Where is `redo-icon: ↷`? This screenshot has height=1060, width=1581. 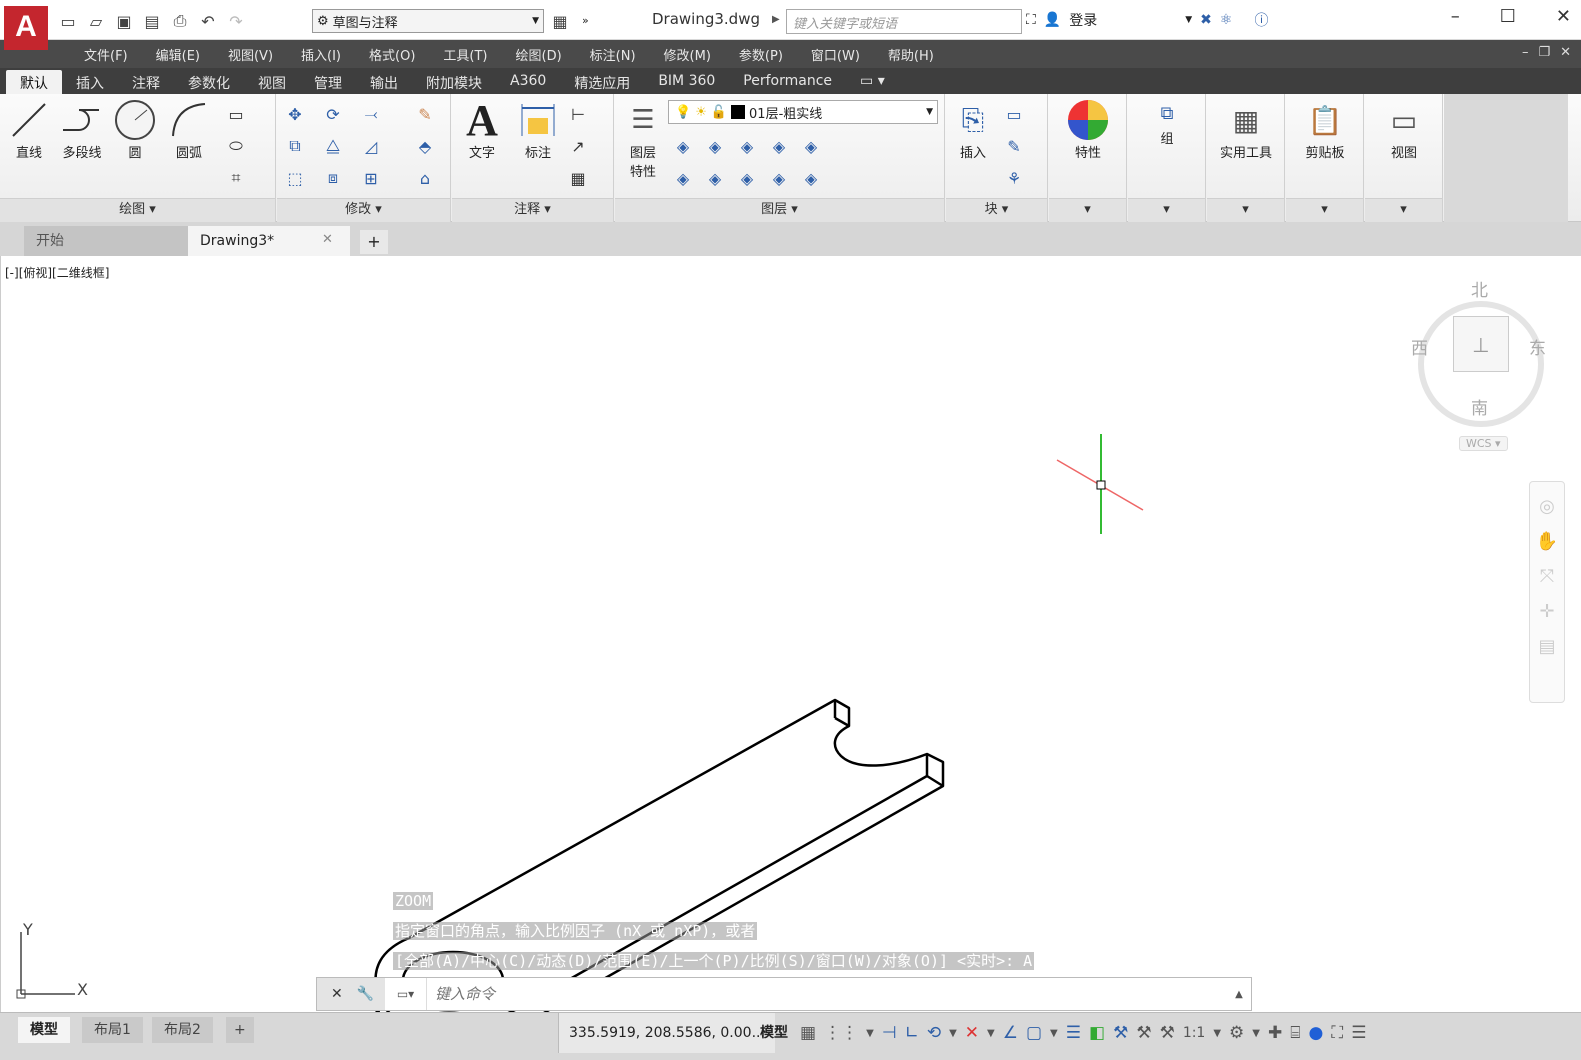 redo-icon: ↷ is located at coordinates (236, 21).